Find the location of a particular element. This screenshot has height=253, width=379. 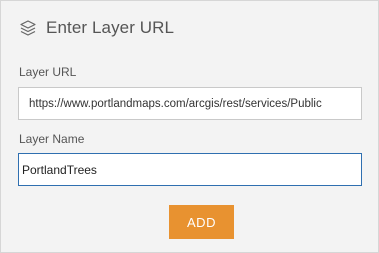

panel-header: Enter Layer URL is located at coordinates (96, 28).